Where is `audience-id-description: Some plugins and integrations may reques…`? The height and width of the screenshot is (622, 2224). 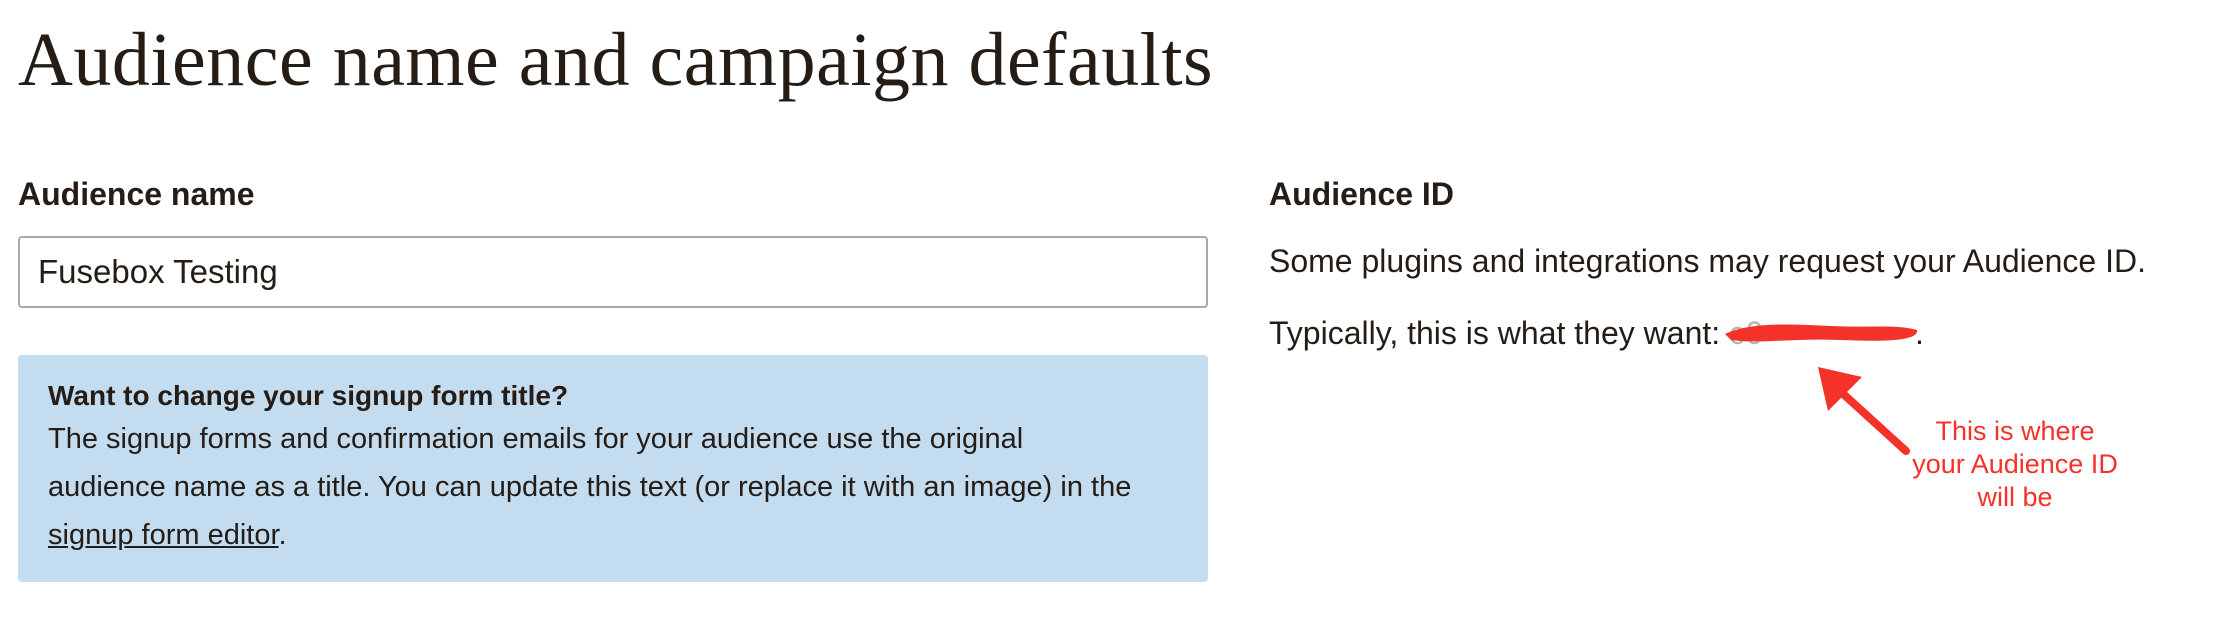 audience-id-description: Some plugins and integrations may reques… is located at coordinates (1707, 261).